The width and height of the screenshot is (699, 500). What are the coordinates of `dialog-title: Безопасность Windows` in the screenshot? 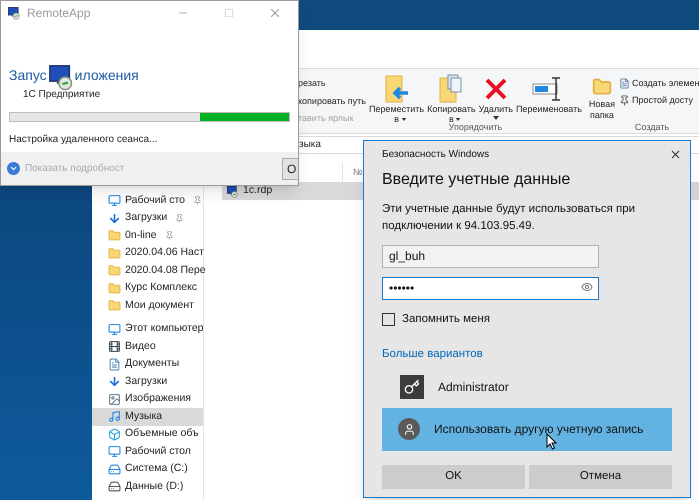 It's located at (436, 155).